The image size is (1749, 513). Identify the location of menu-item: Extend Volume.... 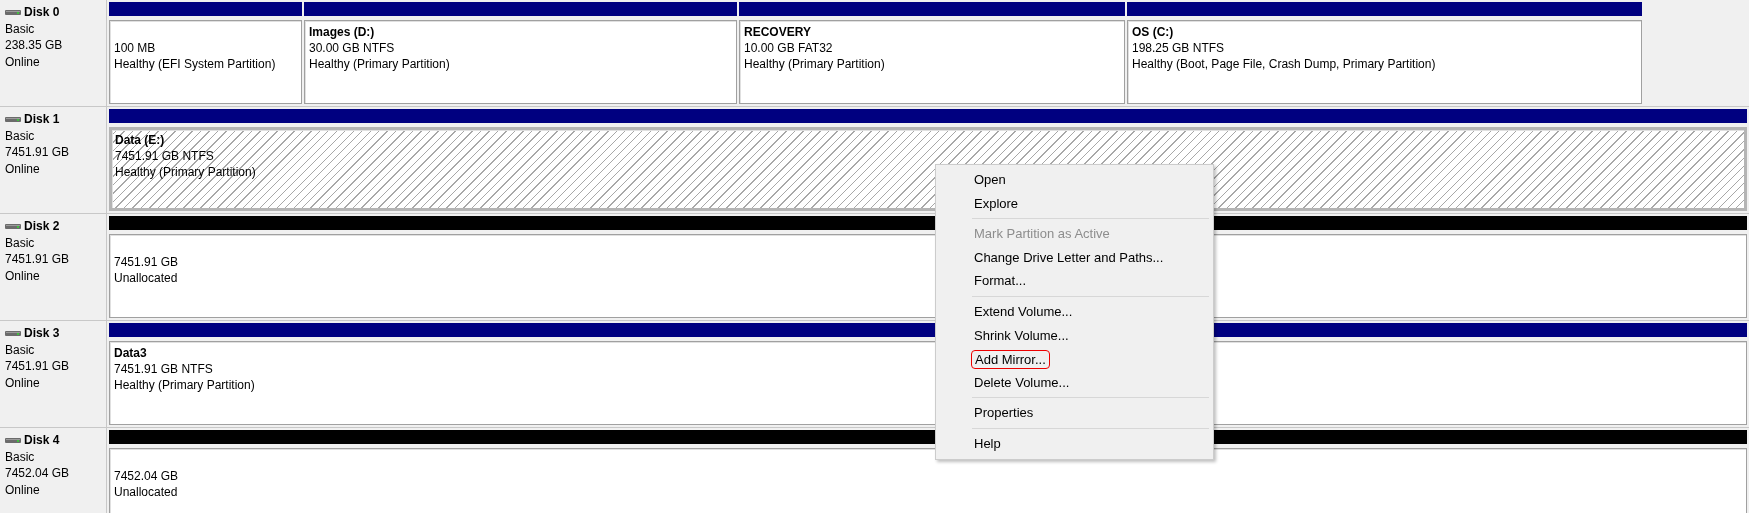
(1023, 311).